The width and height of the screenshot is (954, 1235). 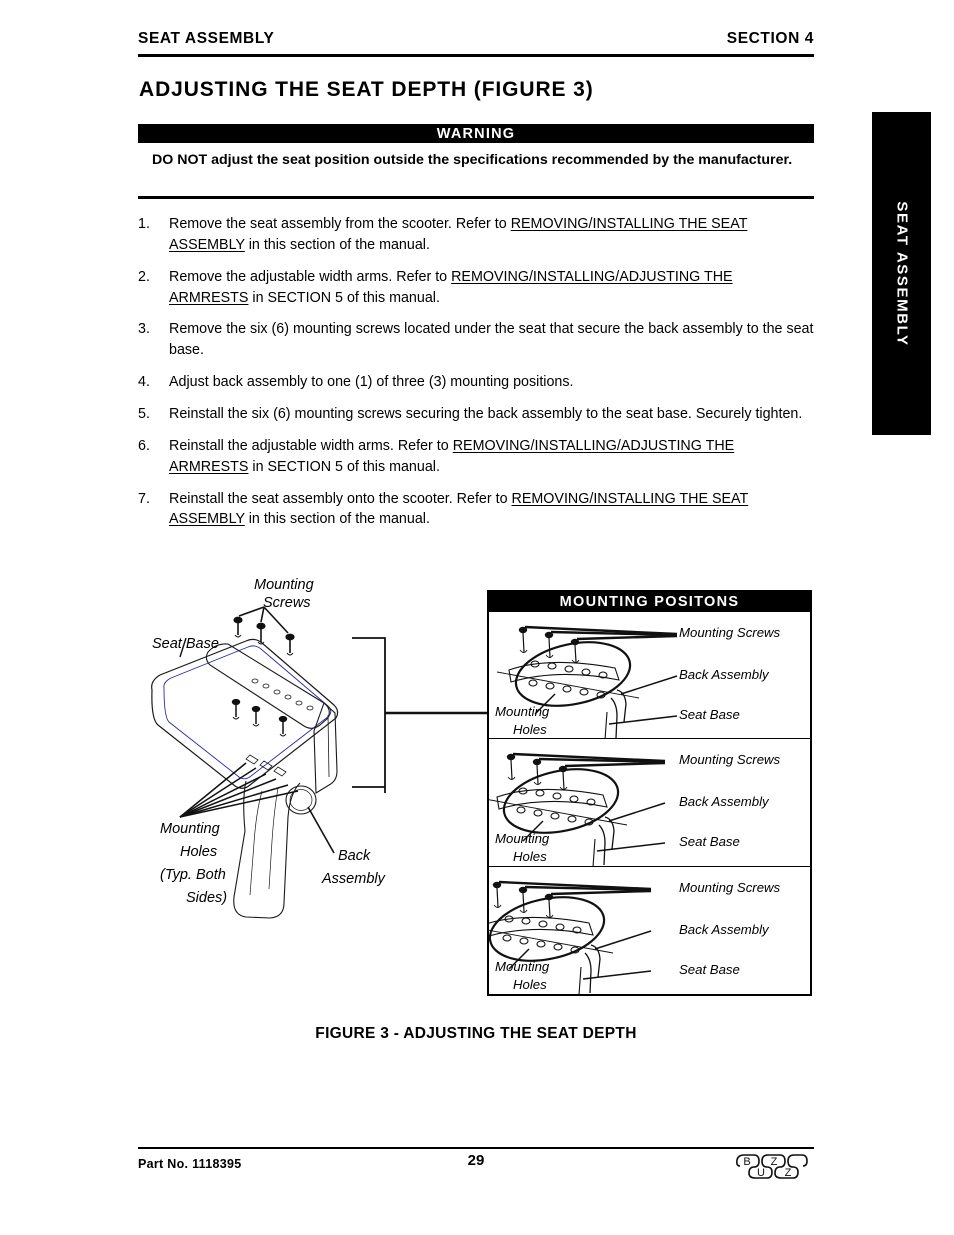 I want to click on mounting-positions-title-text: MOUNTING POSITONS, so click(x=649, y=602).